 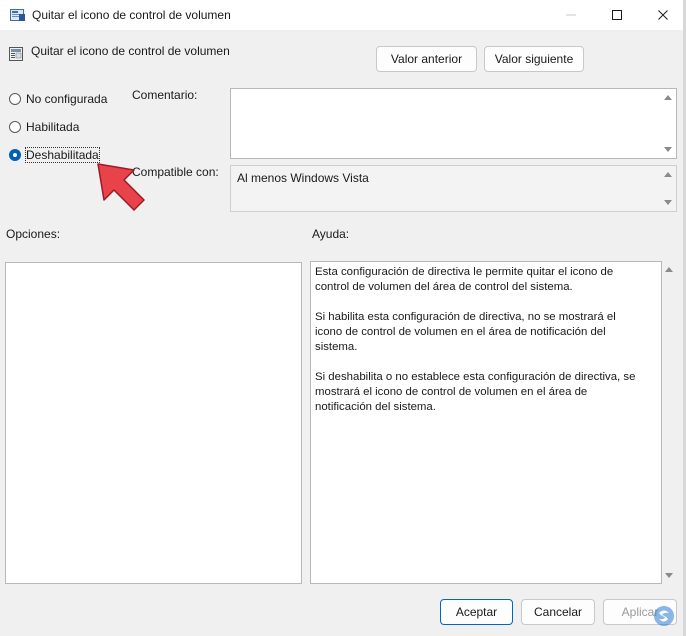 I want to click on supported-value: Al menos Windows Vista, so click(x=303, y=178).